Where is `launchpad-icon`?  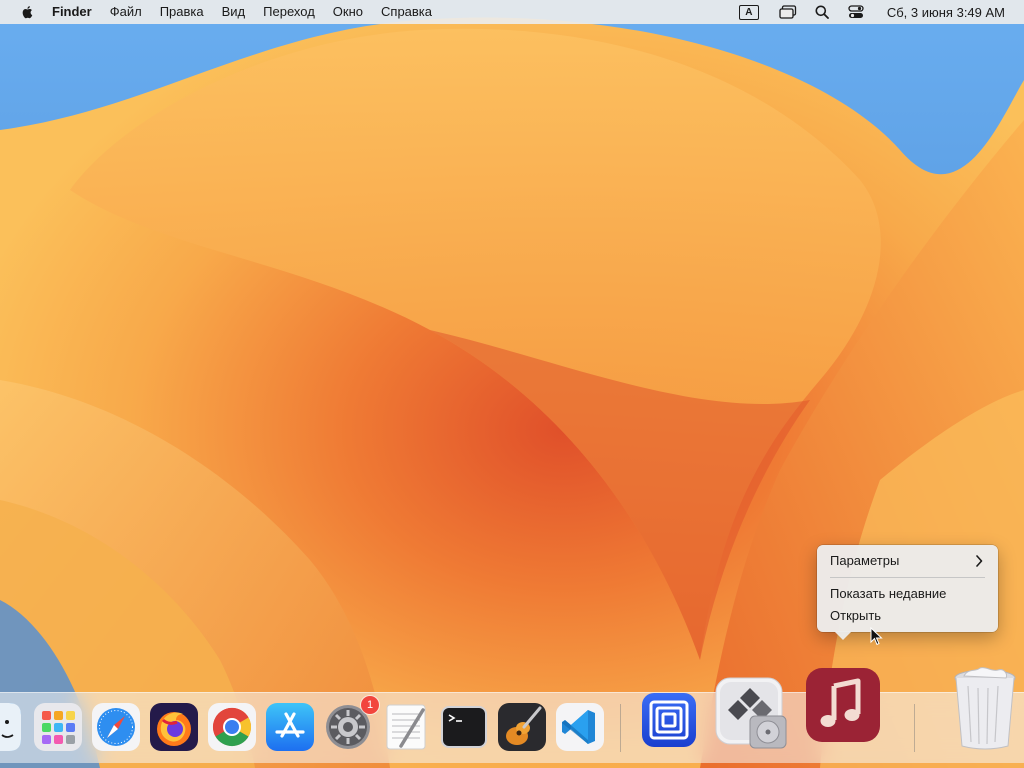 launchpad-icon is located at coordinates (58, 727).